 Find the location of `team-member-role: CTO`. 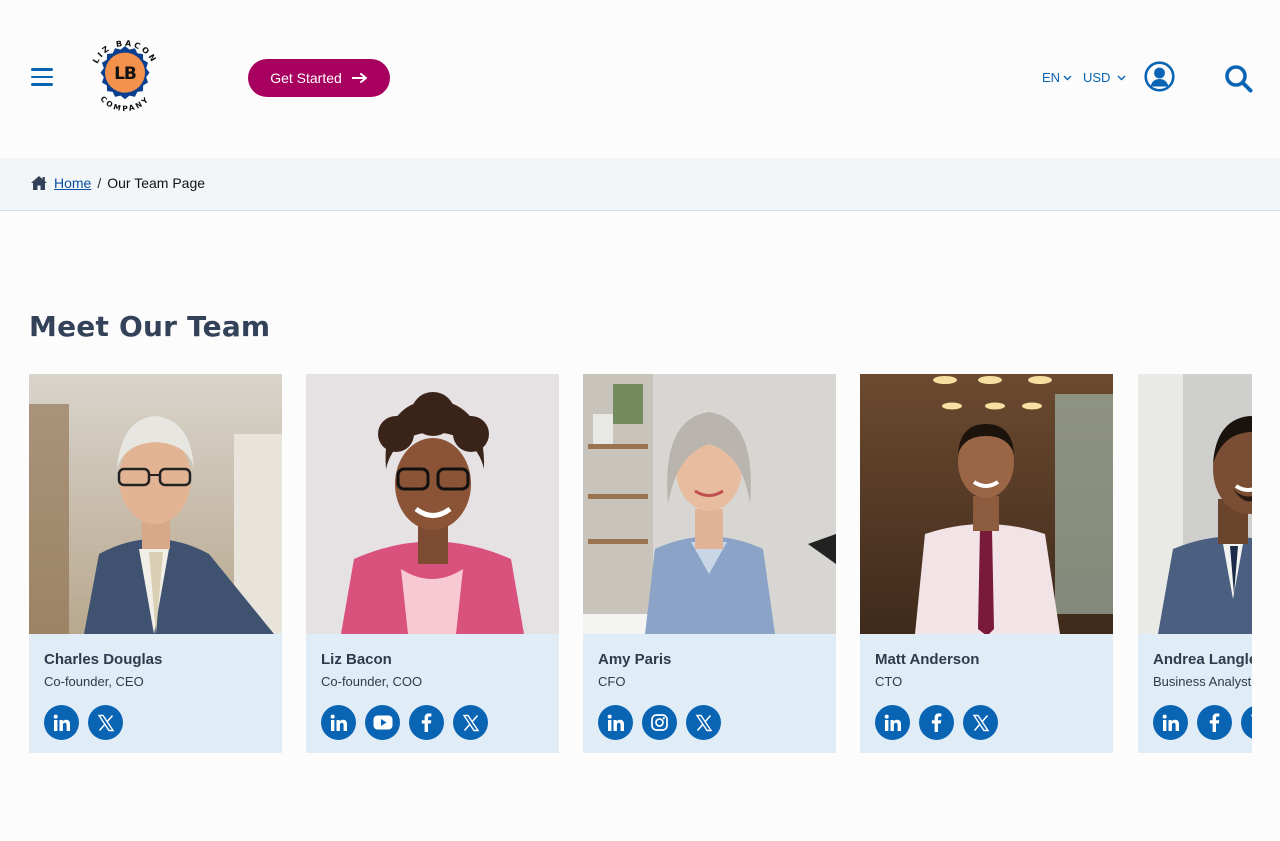

team-member-role: CTO is located at coordinates (889, 681).